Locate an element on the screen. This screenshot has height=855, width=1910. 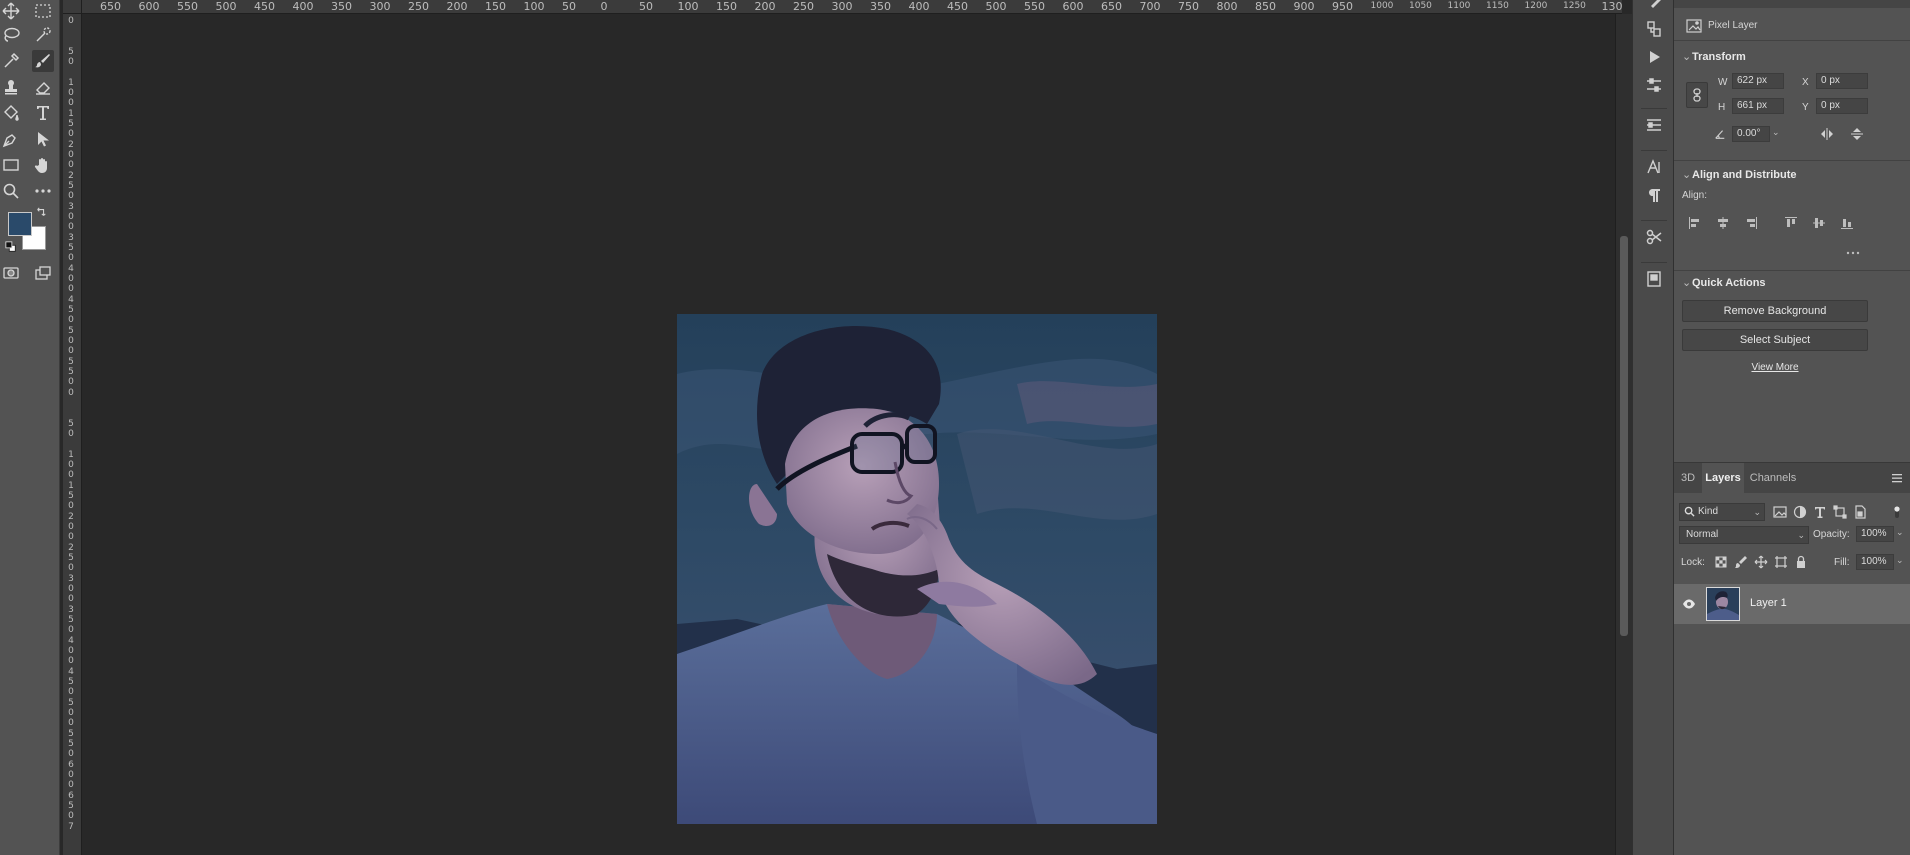
eraser-icon is located at coordinates (43, 87).